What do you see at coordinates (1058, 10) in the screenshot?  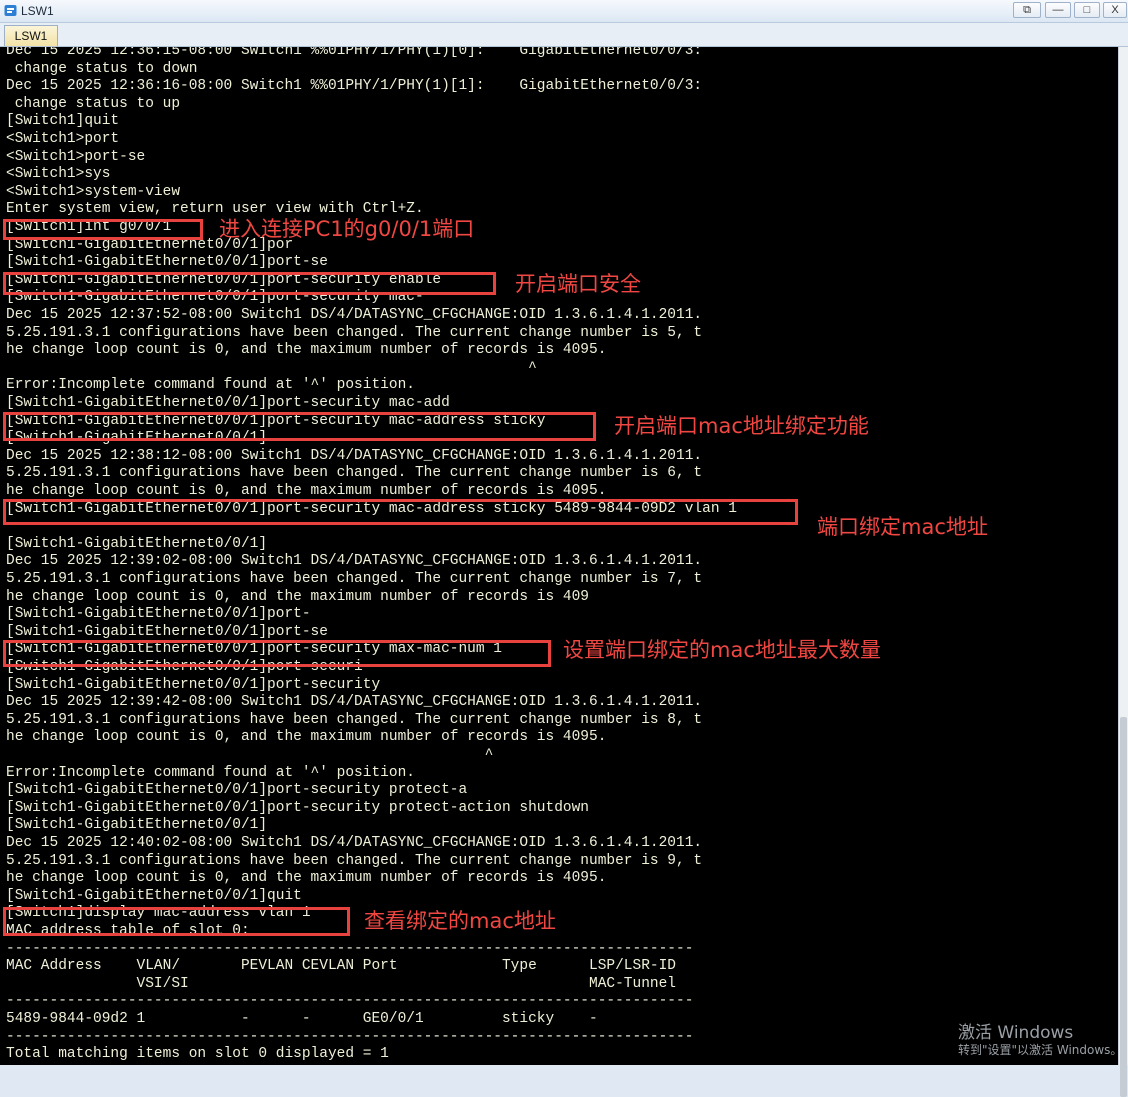 I see `minimize-button: —` at bounding box center [1058, 10].